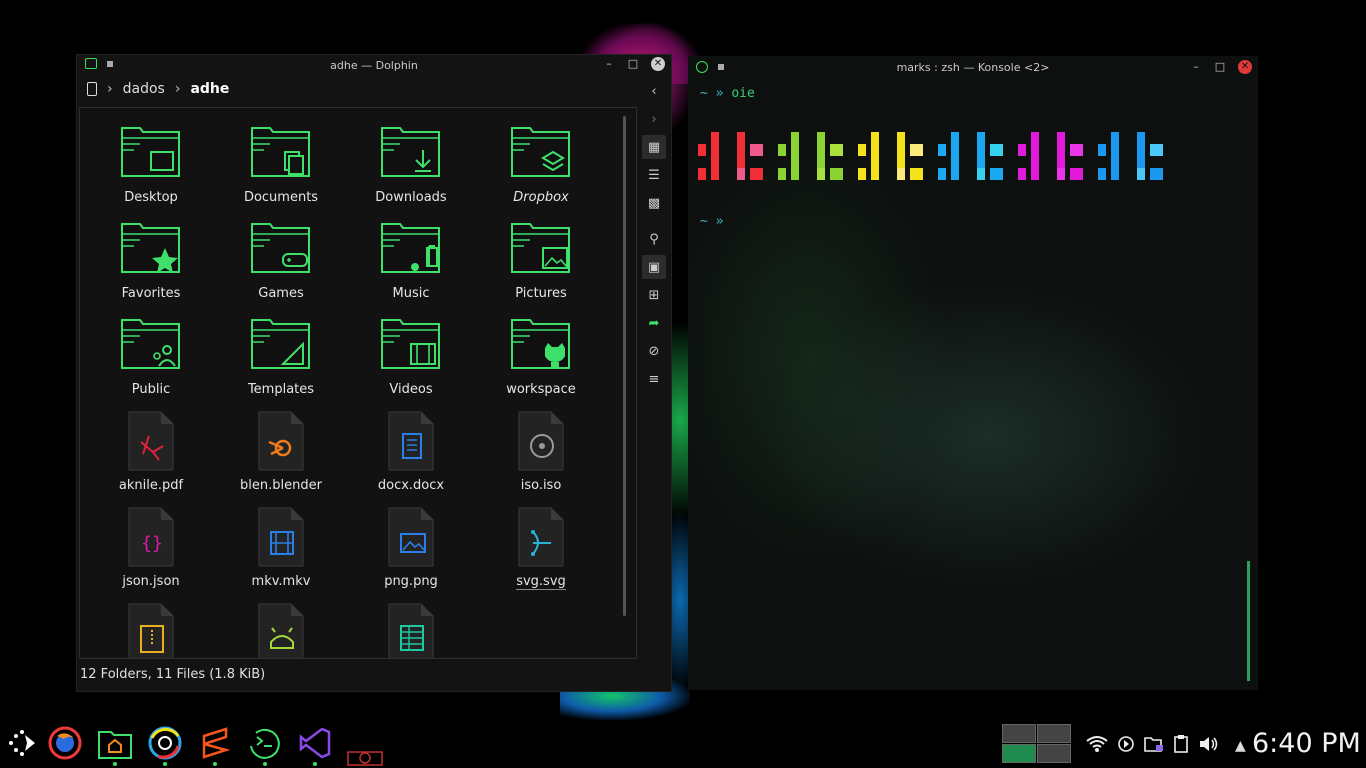 This screenshot has height=768, width=1366. What do you see at coordinates (1097, 746) in the screenshot?
I see `wifi-icon` at bounding box center [1097, 746].